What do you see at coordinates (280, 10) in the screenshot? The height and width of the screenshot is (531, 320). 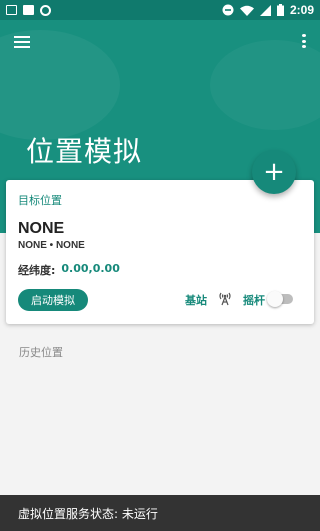 I see `battery-icon` at bounding box center [280, 10].